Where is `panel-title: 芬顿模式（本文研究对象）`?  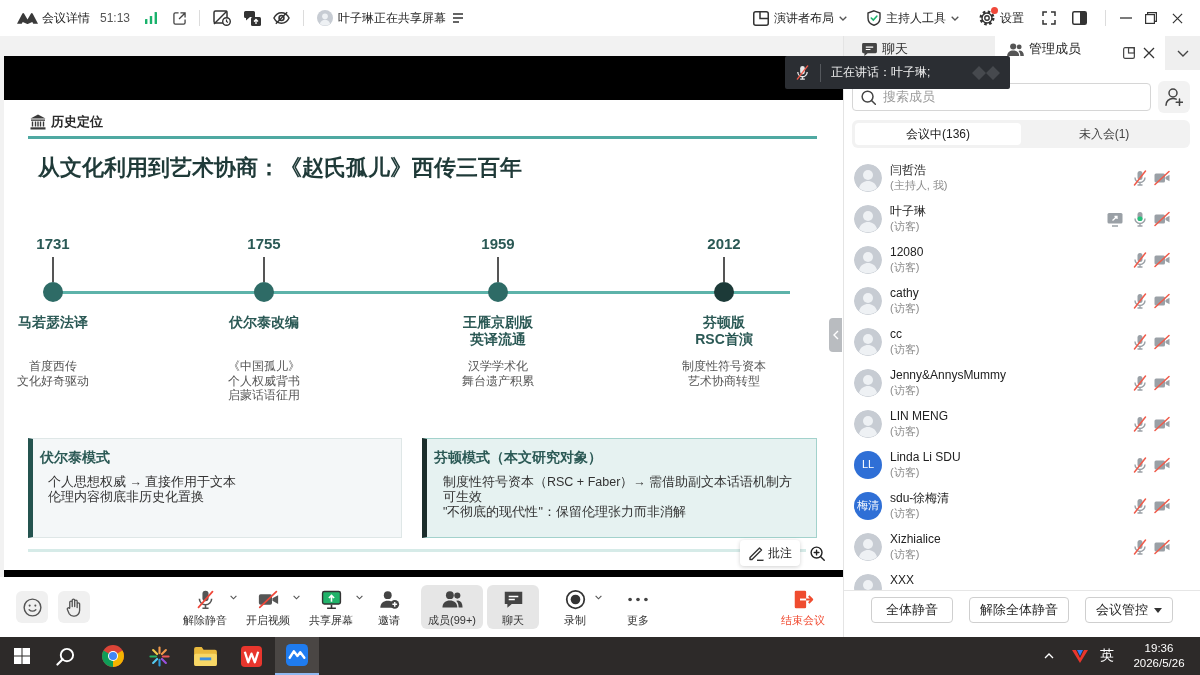
panel-title: 芬顿模式（本文研究对象） is located at coordinates (518, 457).